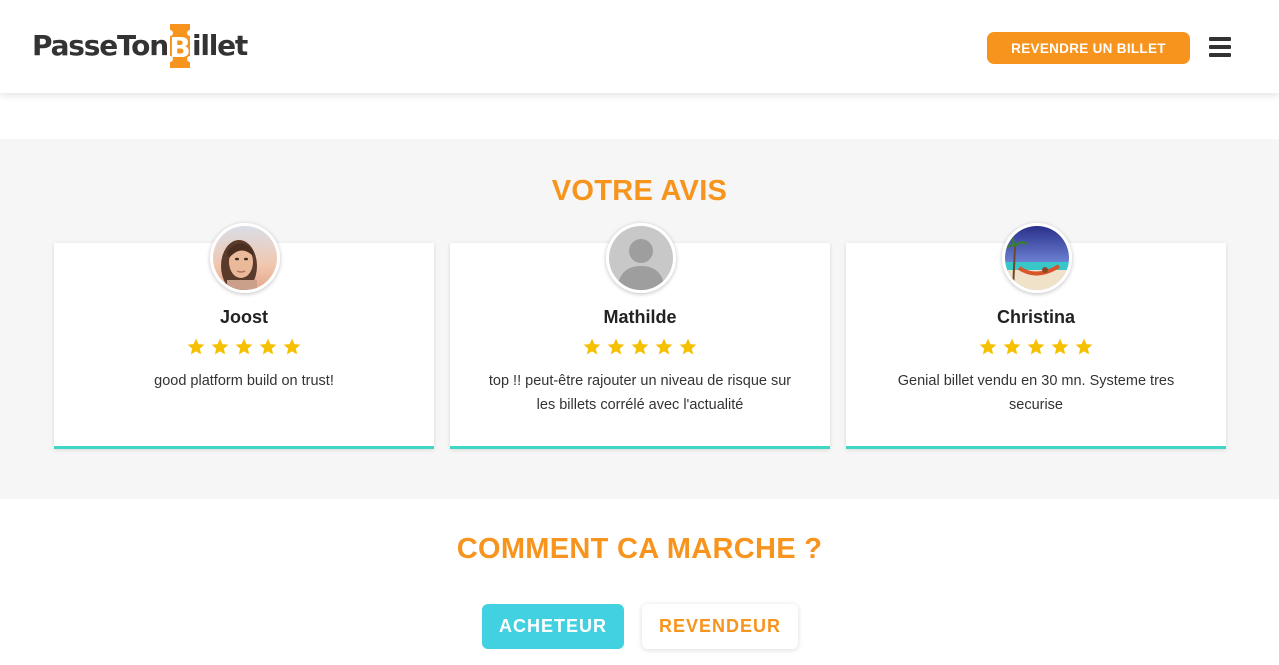 Image resolution: width=1279 pixels, height=665 pixels. What do you see at coordinates (1088, 48) in the screenshot?
I see `resell-ticket-button: REVENDRE UN BILLET` at bounding box center [1088, 48].